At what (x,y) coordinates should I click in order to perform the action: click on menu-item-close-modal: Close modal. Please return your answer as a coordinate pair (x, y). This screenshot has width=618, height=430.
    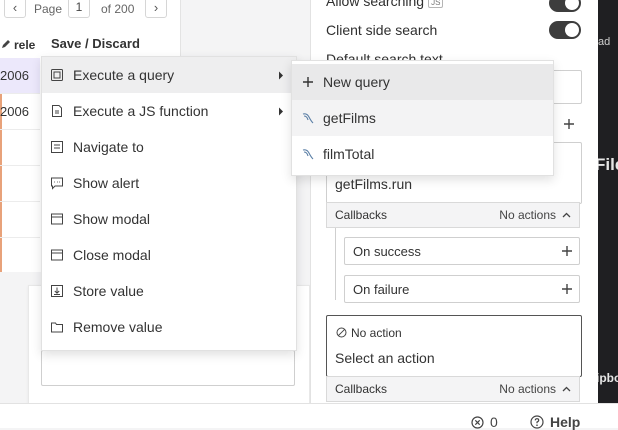
    Looking at the image, I should click on (169, 255).